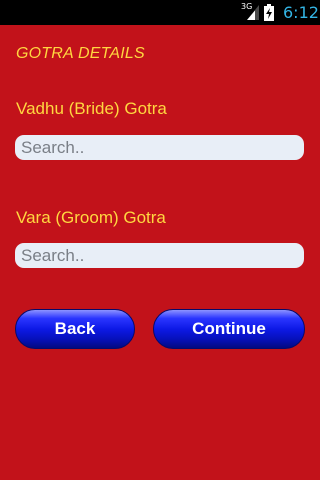 This screenshot has width=320, height=480. Describe the element at coordinates (159, 147) in the screenshot. I see `bride-gotra-search-input` at that location.